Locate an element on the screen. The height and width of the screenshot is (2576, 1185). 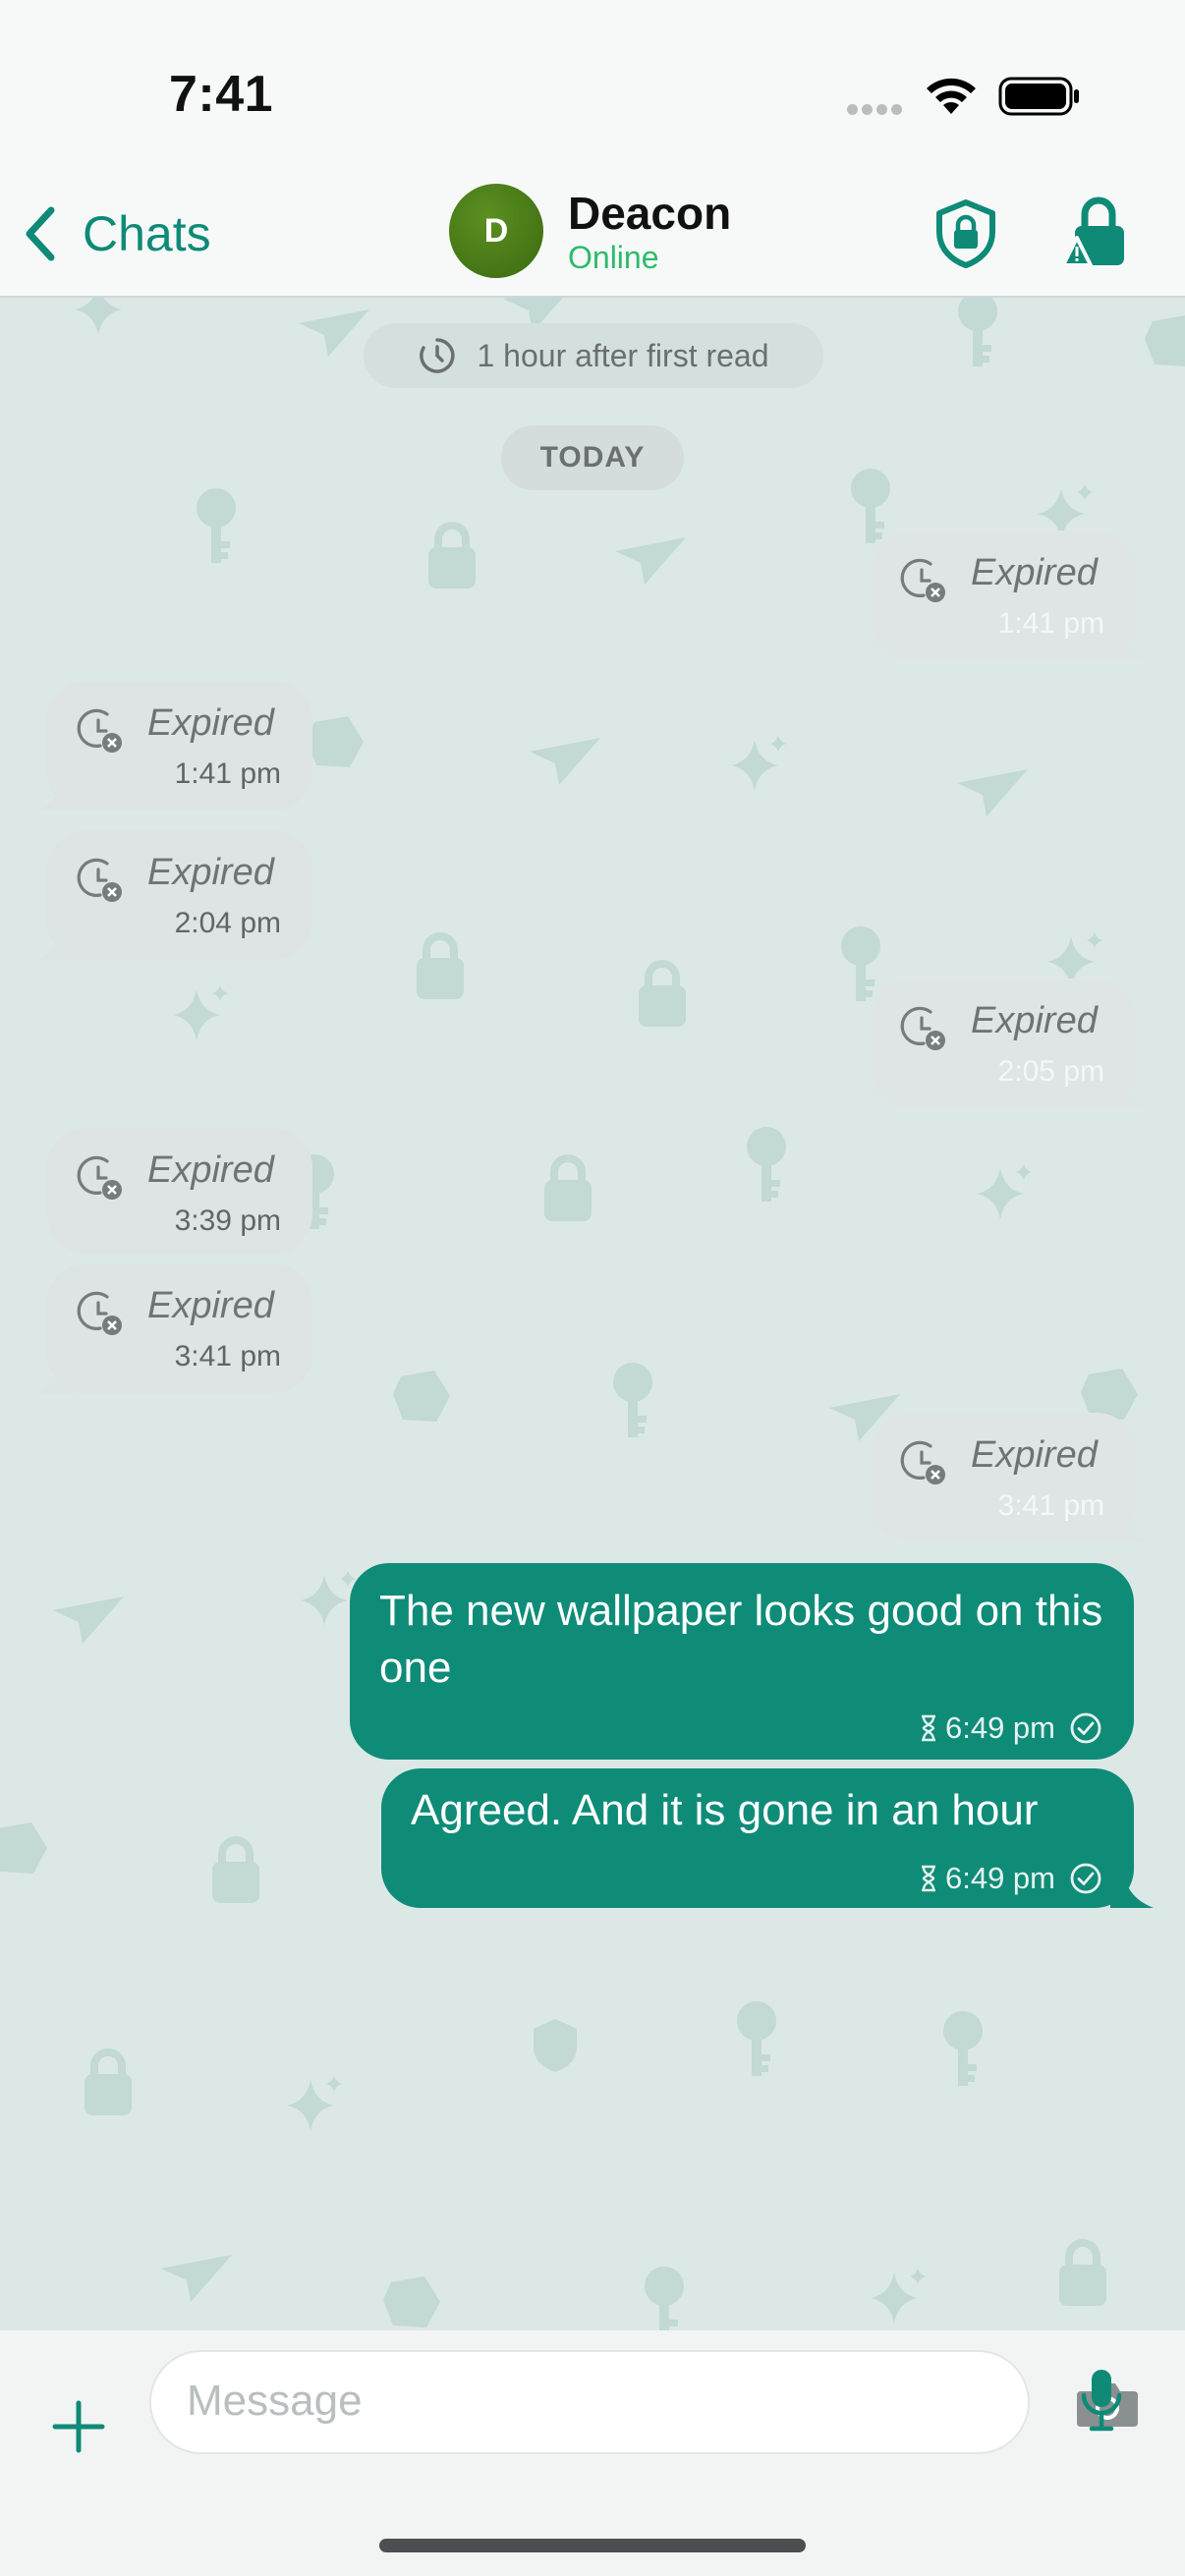
message-text: The new wallpaper looks good on this one is located at coordinates (741, 1639).